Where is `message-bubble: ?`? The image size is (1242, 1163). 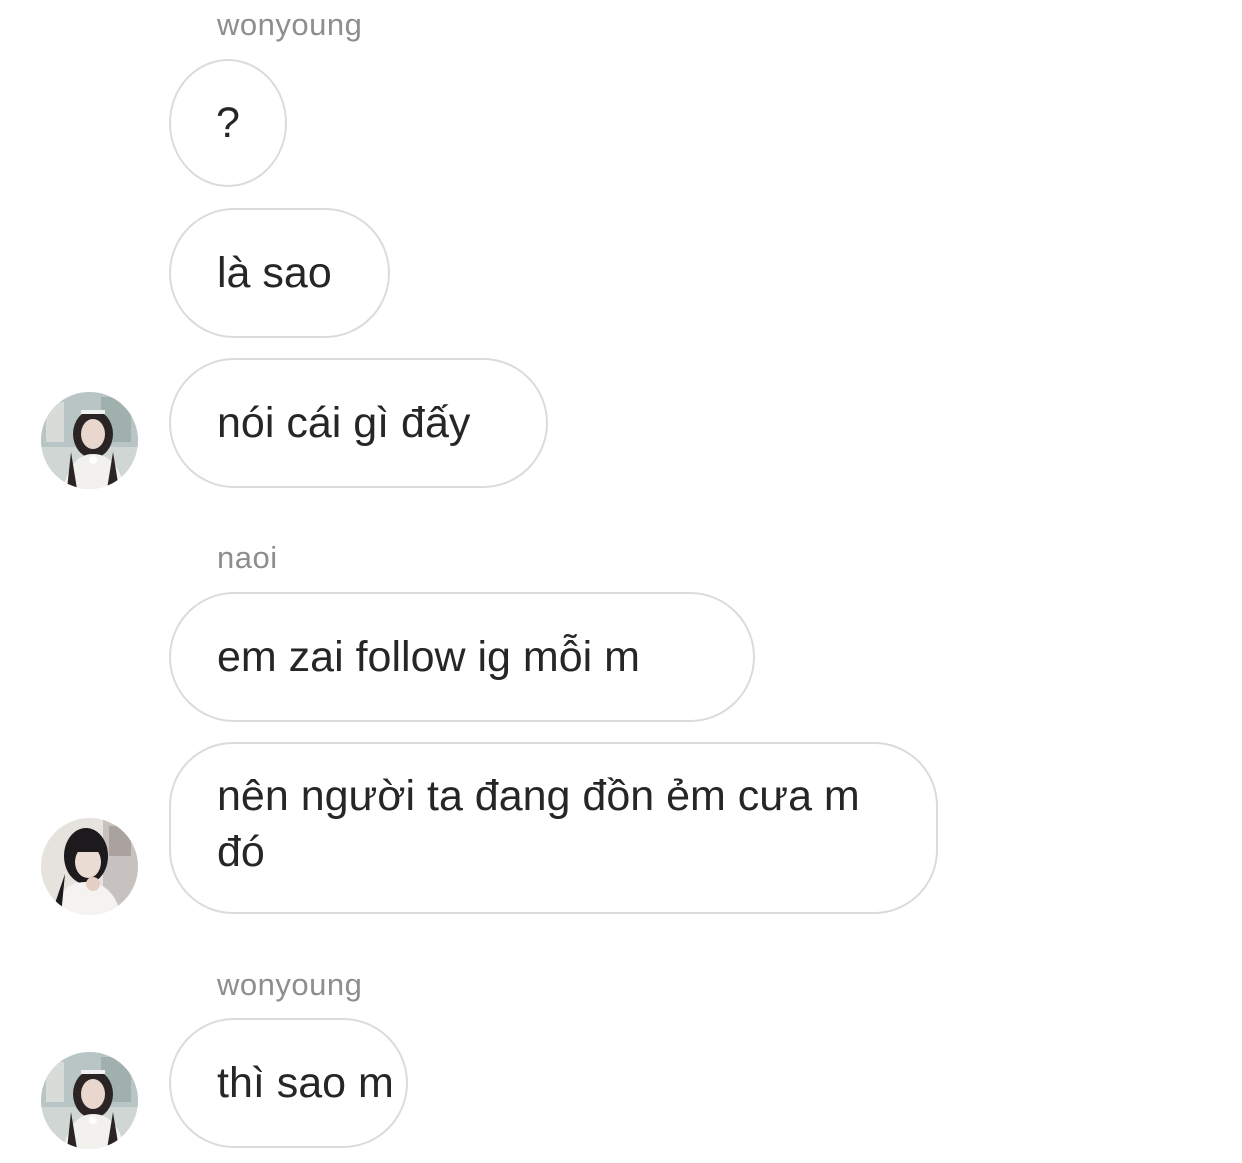 message-bubble: ? is located at coordinates (228, 123).